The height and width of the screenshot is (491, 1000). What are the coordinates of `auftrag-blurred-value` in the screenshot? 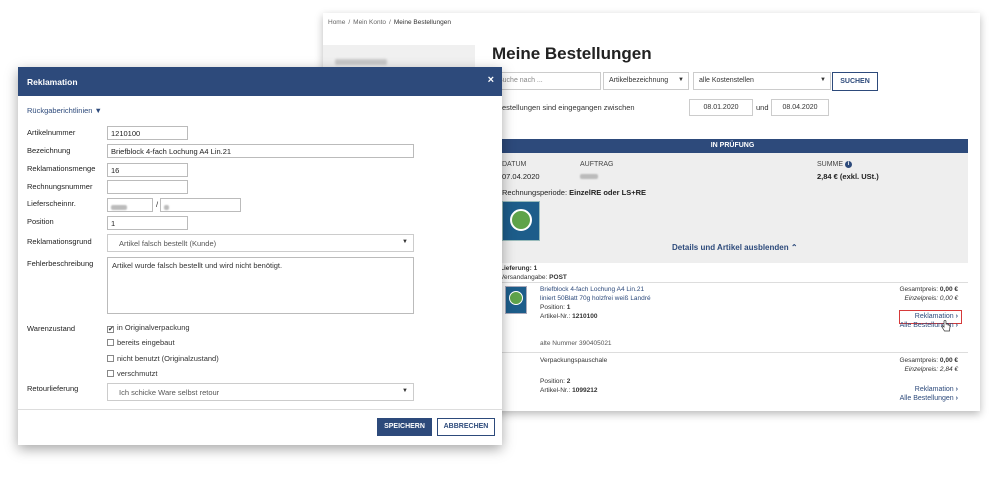 It's located at (589, 176).